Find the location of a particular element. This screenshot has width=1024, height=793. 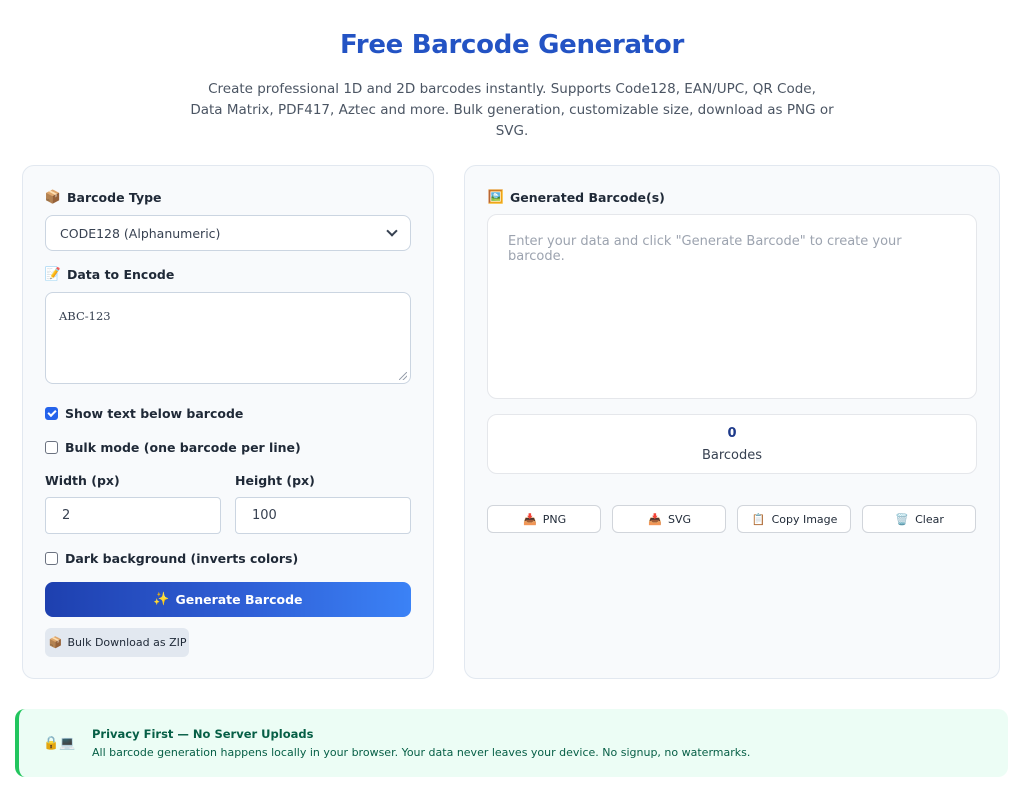

dark-background-option: Dark background (inverts colors) is located at coordinates (171, 558).